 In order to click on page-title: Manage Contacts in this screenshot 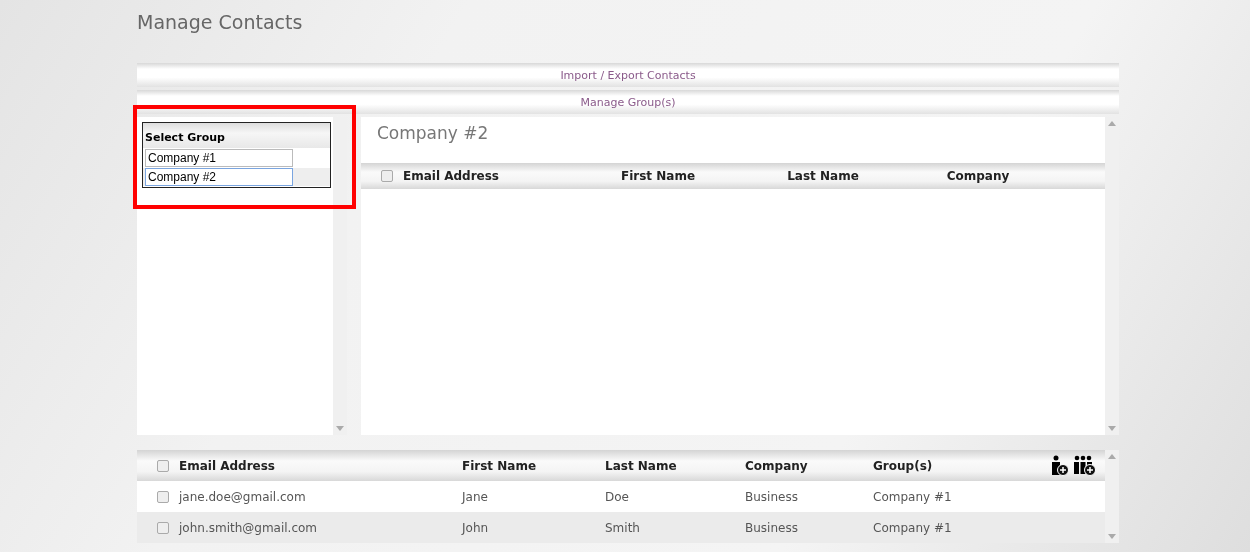, I will do `click(220, 22)`.